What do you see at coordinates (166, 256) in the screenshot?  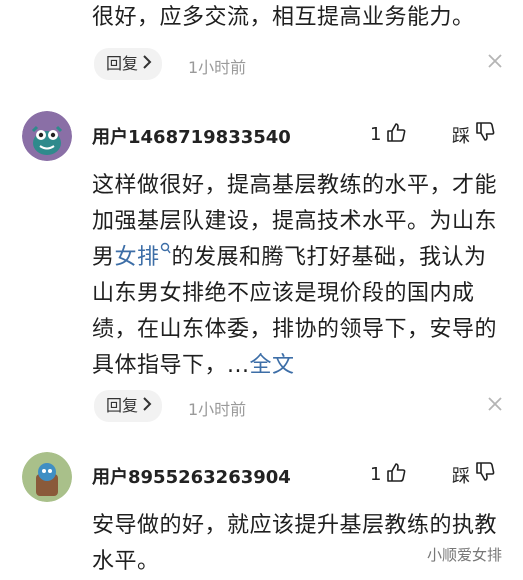 I see `search-icon` at bounding box center [166, 256].